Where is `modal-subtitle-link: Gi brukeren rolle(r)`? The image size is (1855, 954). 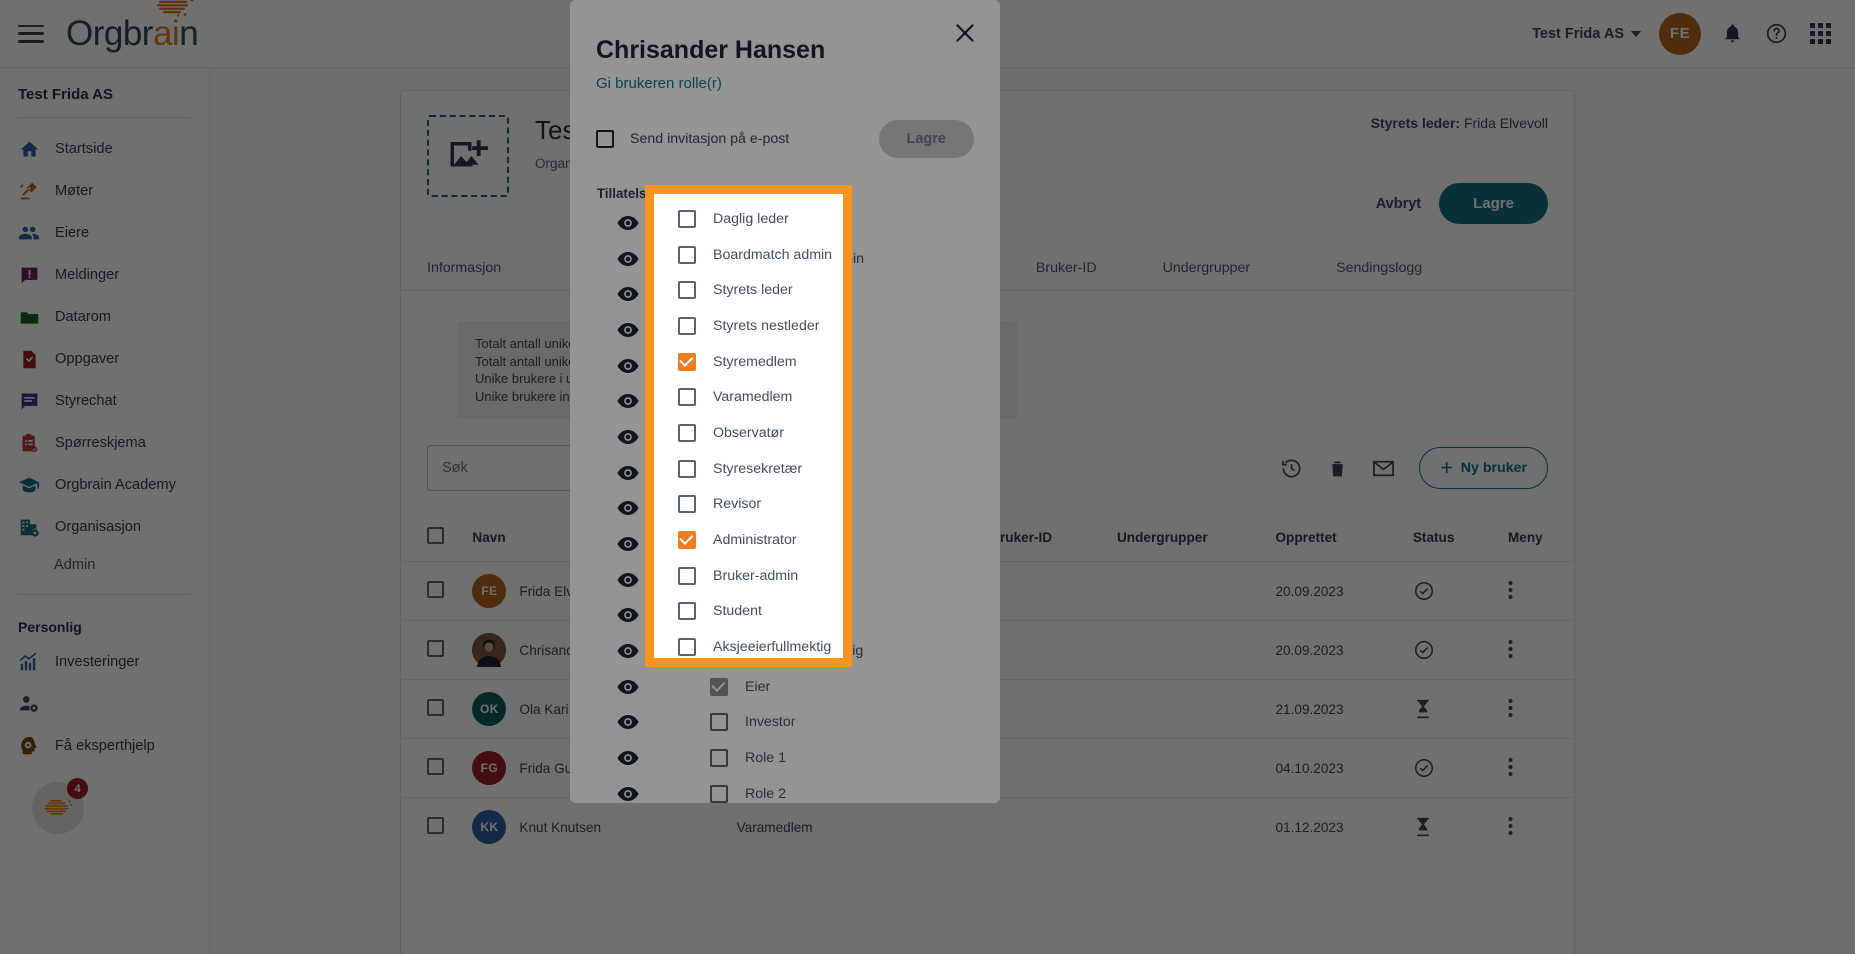
modal-subtitle-link: Gi brukeren rolle(r) is located at coordinates (785, 78).